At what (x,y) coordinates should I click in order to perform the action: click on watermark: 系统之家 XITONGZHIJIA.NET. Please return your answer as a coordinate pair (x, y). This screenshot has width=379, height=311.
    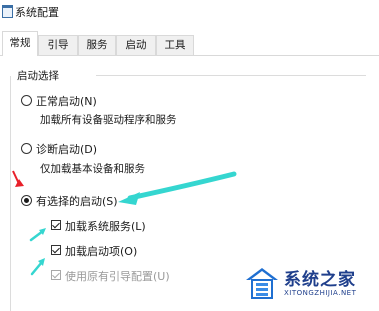
    Looking at the image, I should click on (308, 285).